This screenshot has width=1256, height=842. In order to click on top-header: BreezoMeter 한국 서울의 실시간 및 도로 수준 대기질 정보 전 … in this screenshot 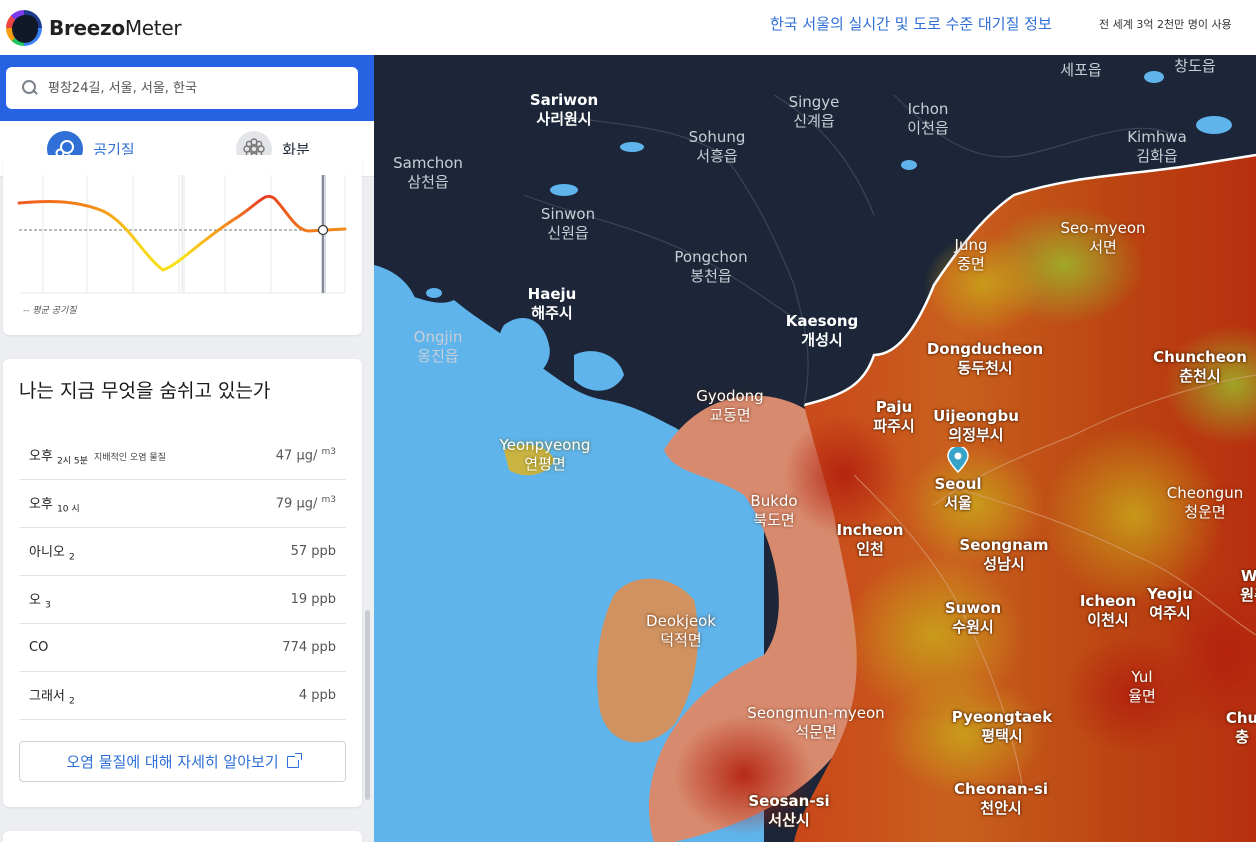, I will do `click(628, 27)`.